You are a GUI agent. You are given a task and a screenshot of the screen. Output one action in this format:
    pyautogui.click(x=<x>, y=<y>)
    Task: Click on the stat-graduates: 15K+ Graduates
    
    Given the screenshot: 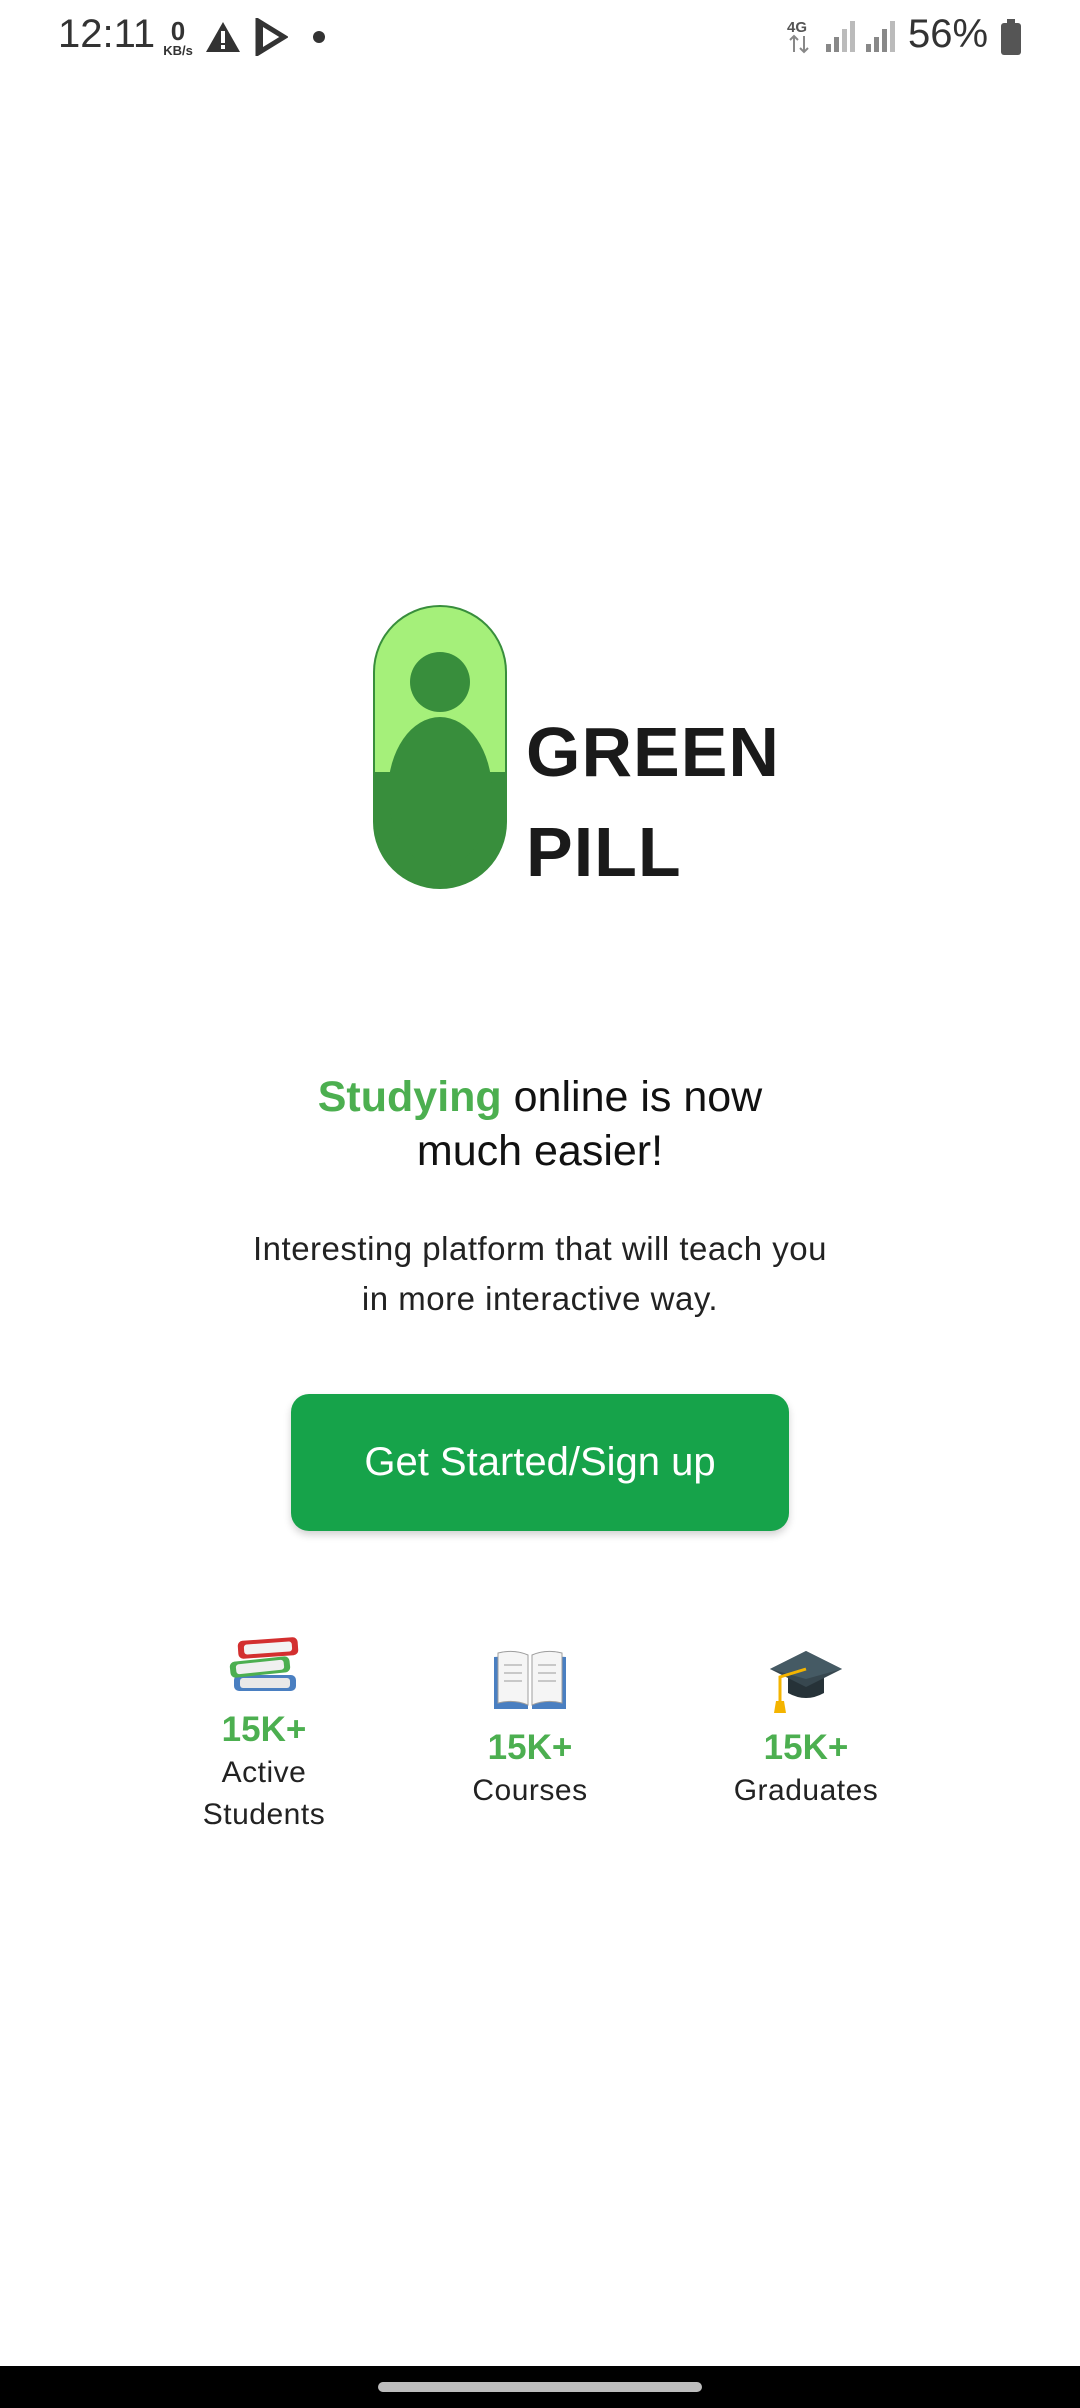 What is the action you would take?
    pyautogui.click(x=806, y=1726)
    